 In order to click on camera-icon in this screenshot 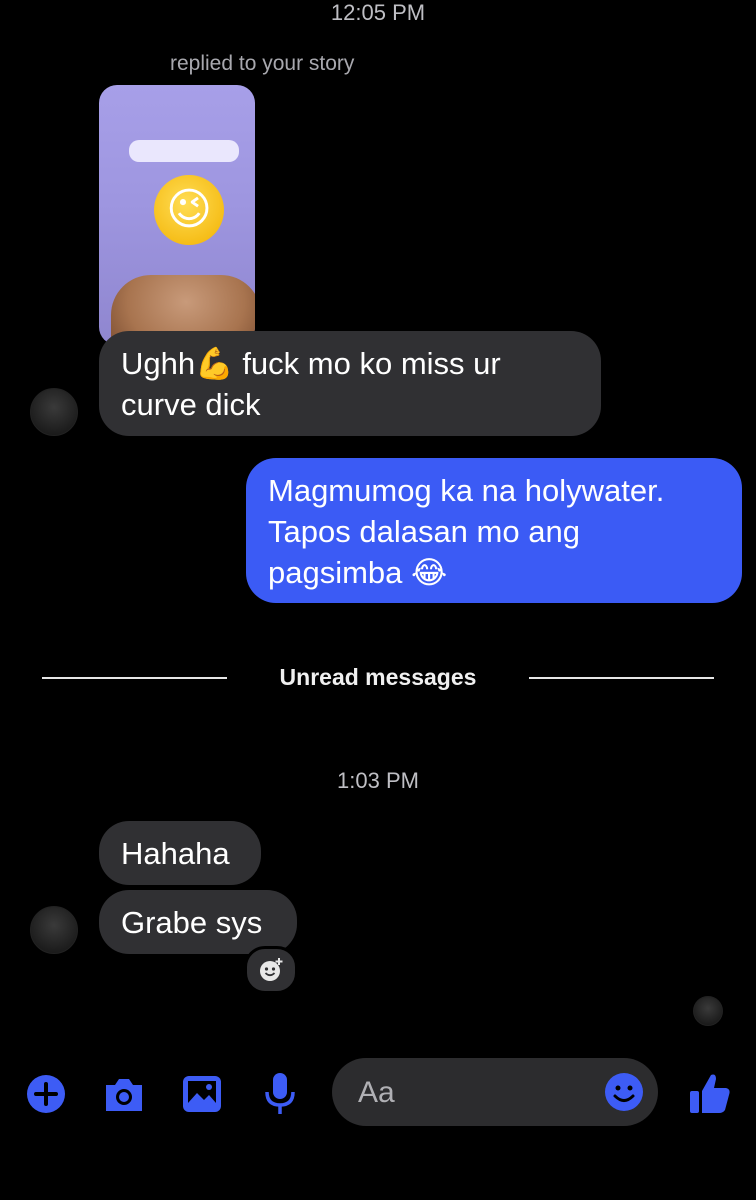, I will do `click(124, 1094)`.